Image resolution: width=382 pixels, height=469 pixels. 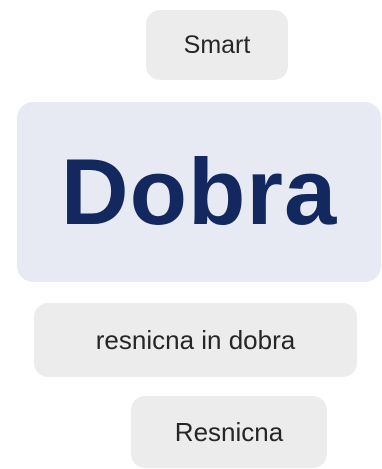 I want to click on option-chip-label: resnicna in dobra, so click(x=195, y=339).